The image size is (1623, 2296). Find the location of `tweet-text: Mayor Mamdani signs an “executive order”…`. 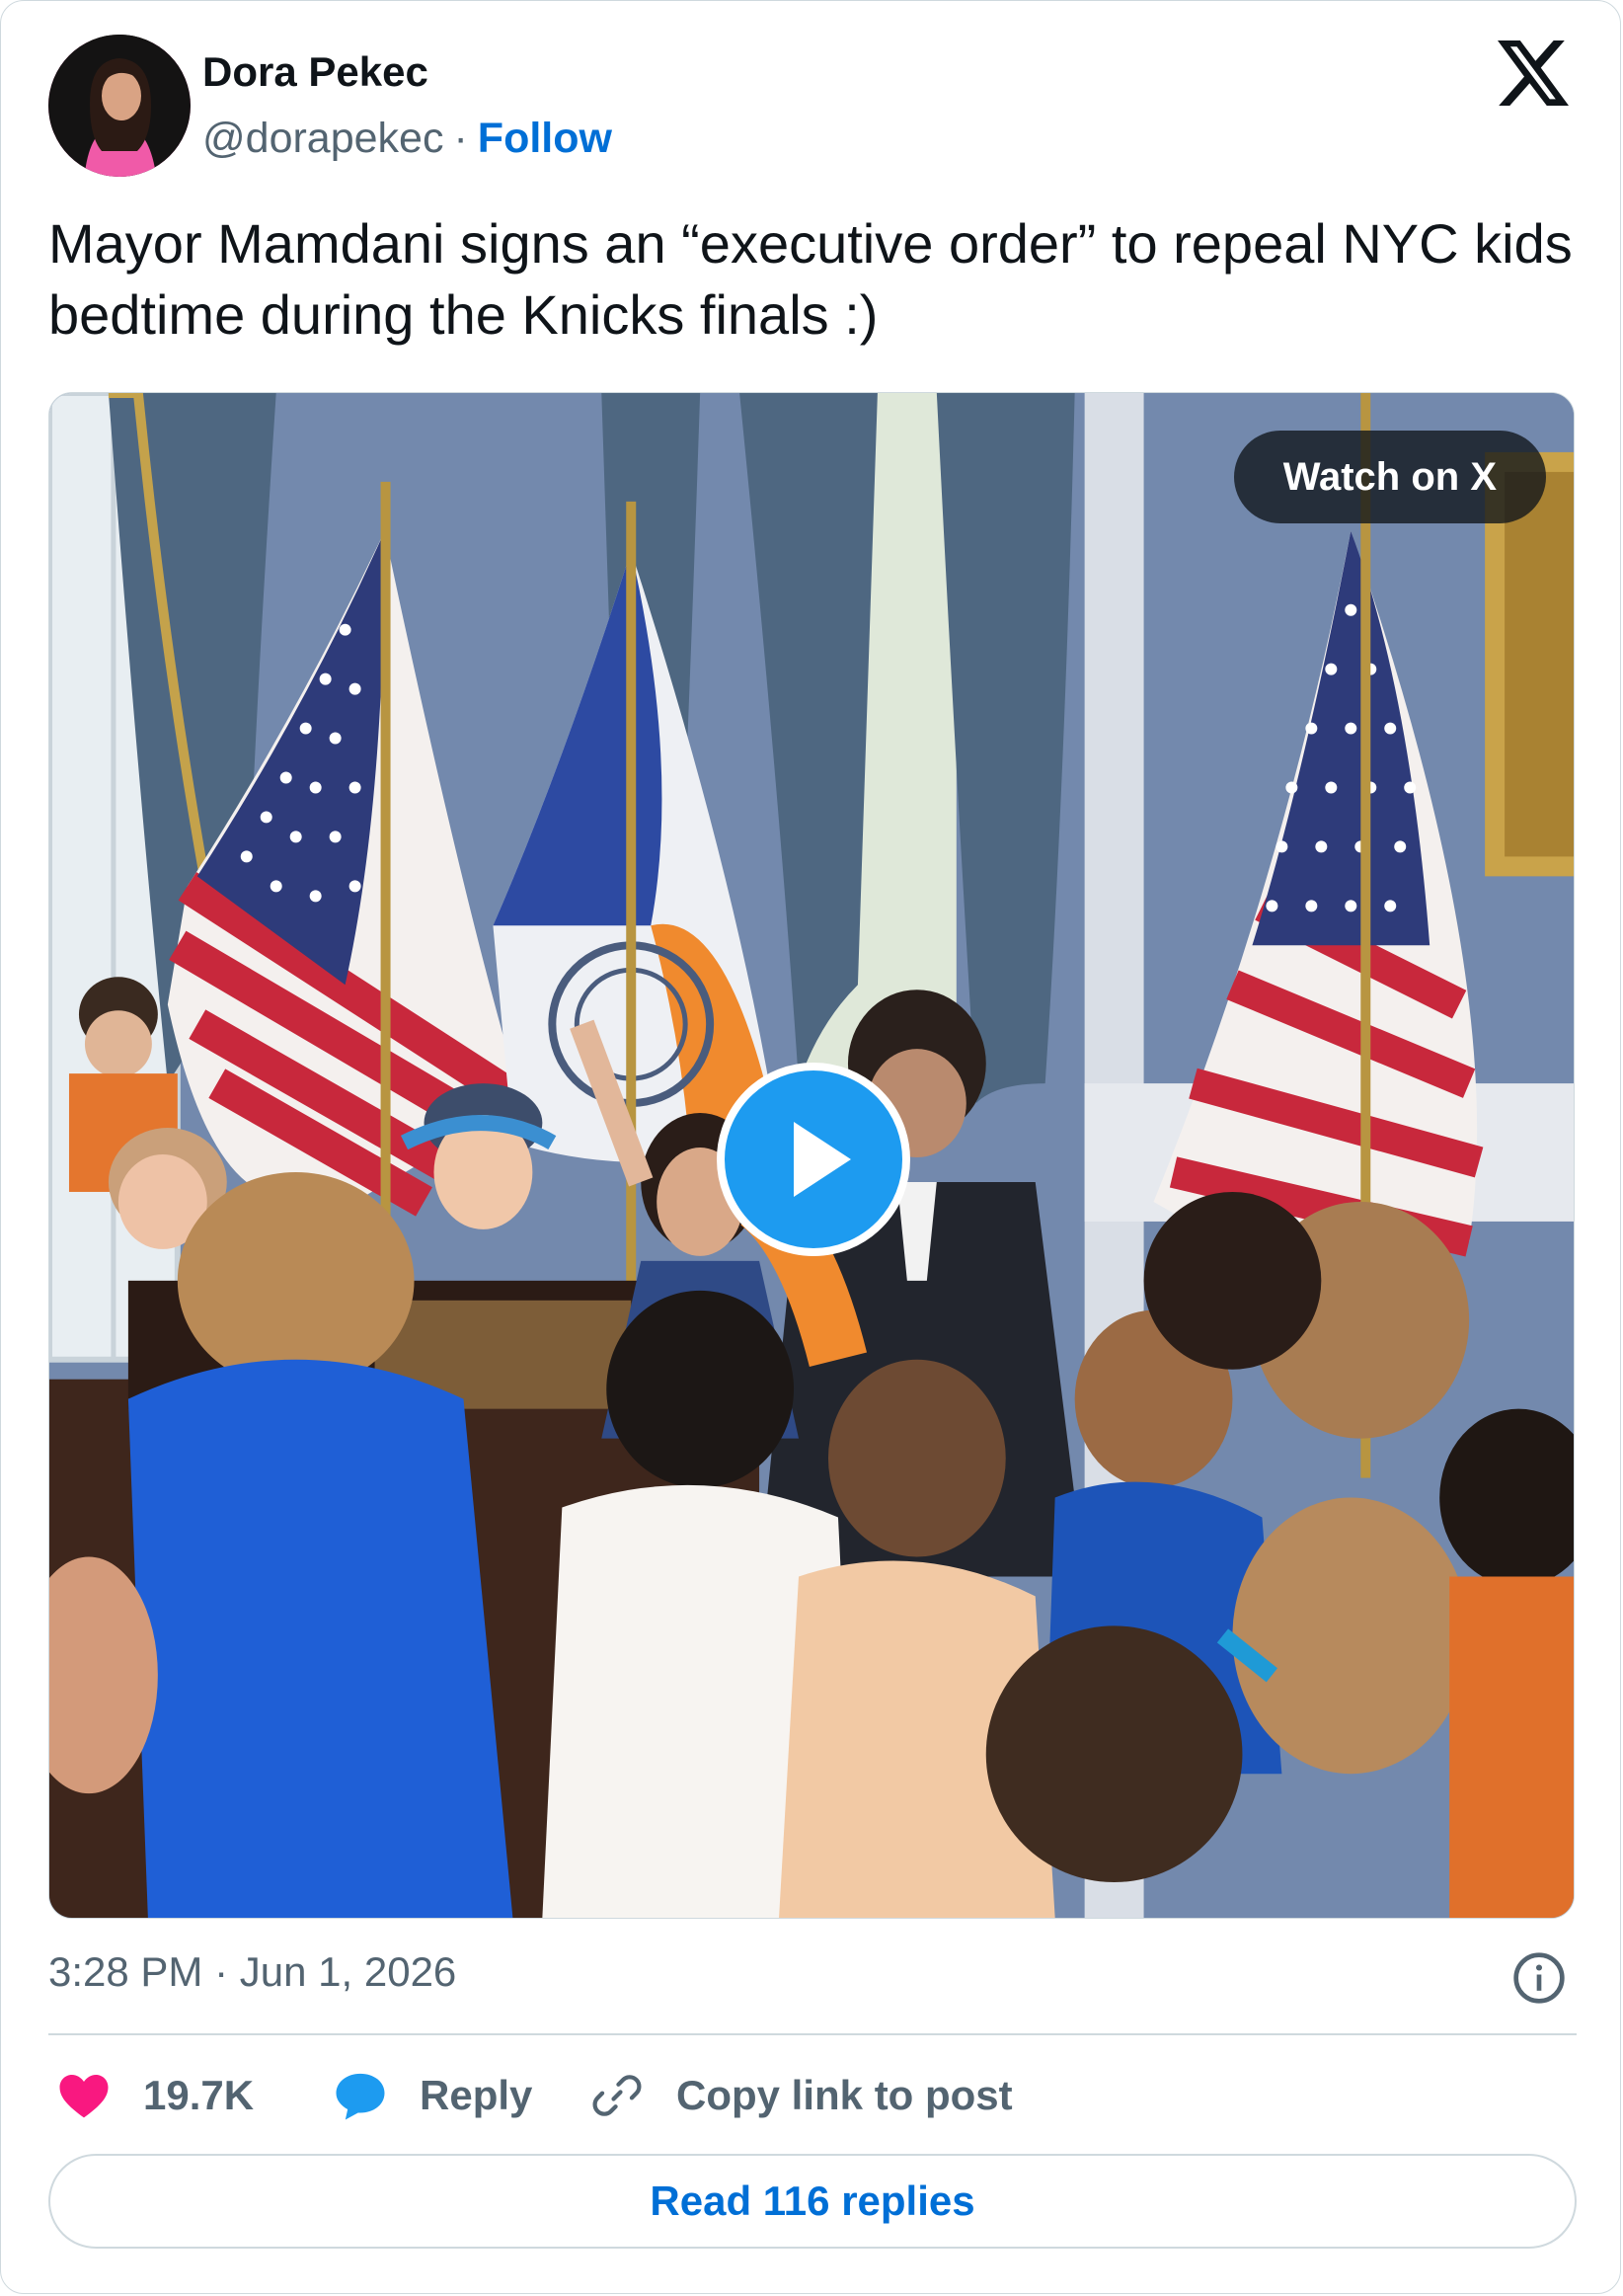

tweet-text: Mayor Mamdani signs an “executive order”… is located at coordinates (810, 279).